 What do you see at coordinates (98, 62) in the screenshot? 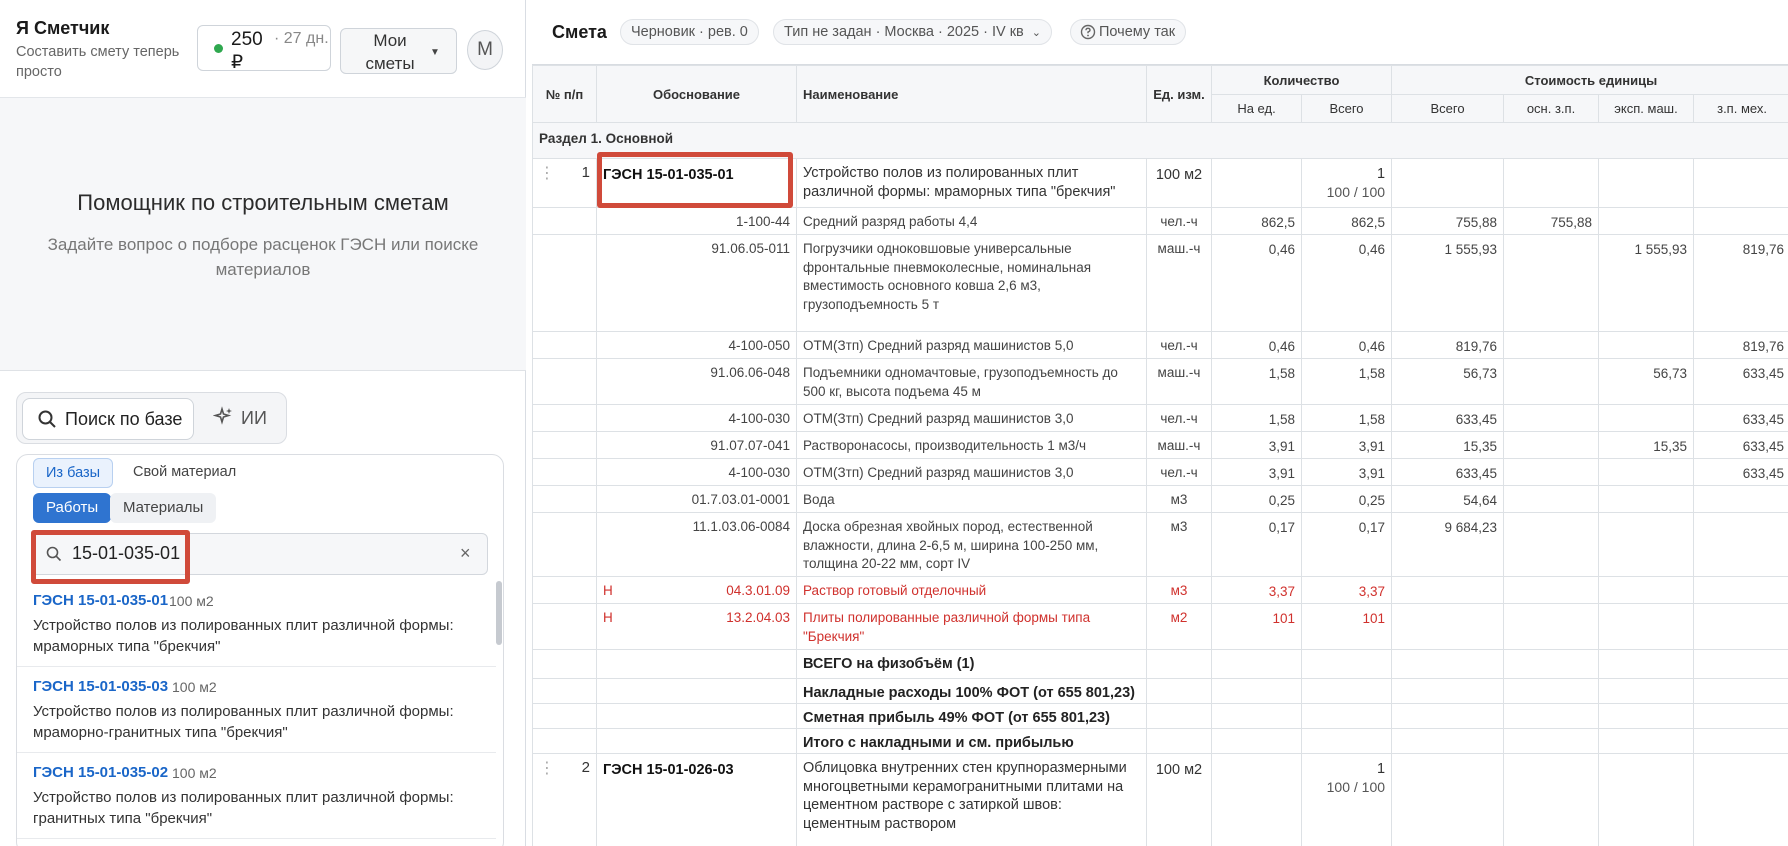
I see `app-tagline: Составить смету теперь просто` at bounding box center [98, 62].